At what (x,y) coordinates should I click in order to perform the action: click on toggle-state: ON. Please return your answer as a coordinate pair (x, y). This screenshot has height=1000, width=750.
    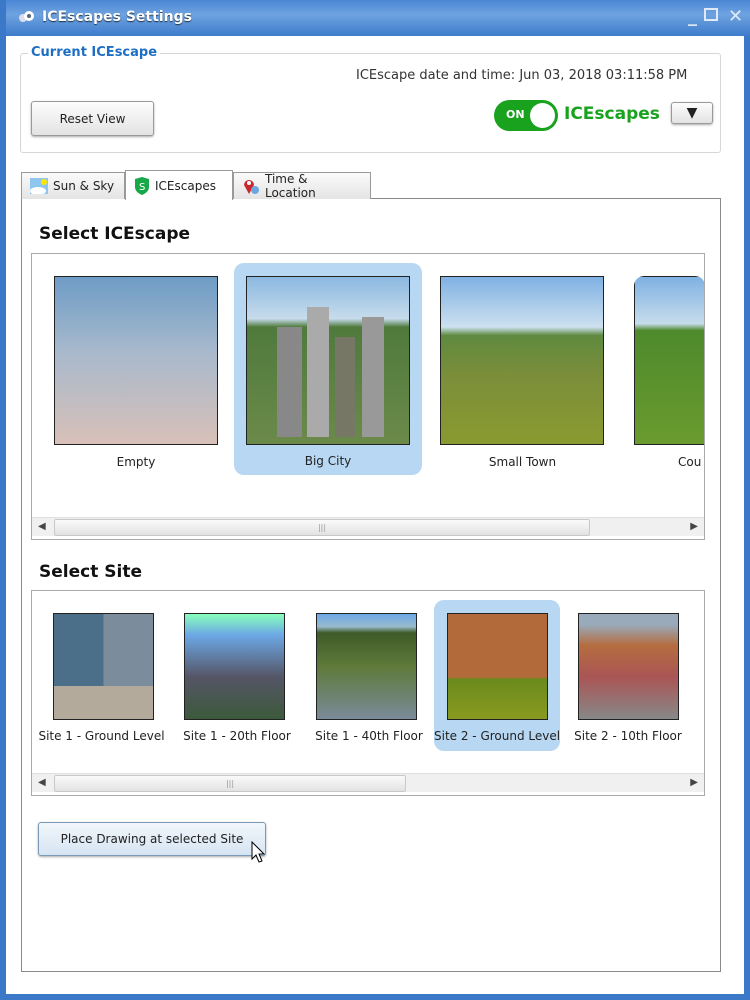
    Looking at the image, I should click on (515, 114).